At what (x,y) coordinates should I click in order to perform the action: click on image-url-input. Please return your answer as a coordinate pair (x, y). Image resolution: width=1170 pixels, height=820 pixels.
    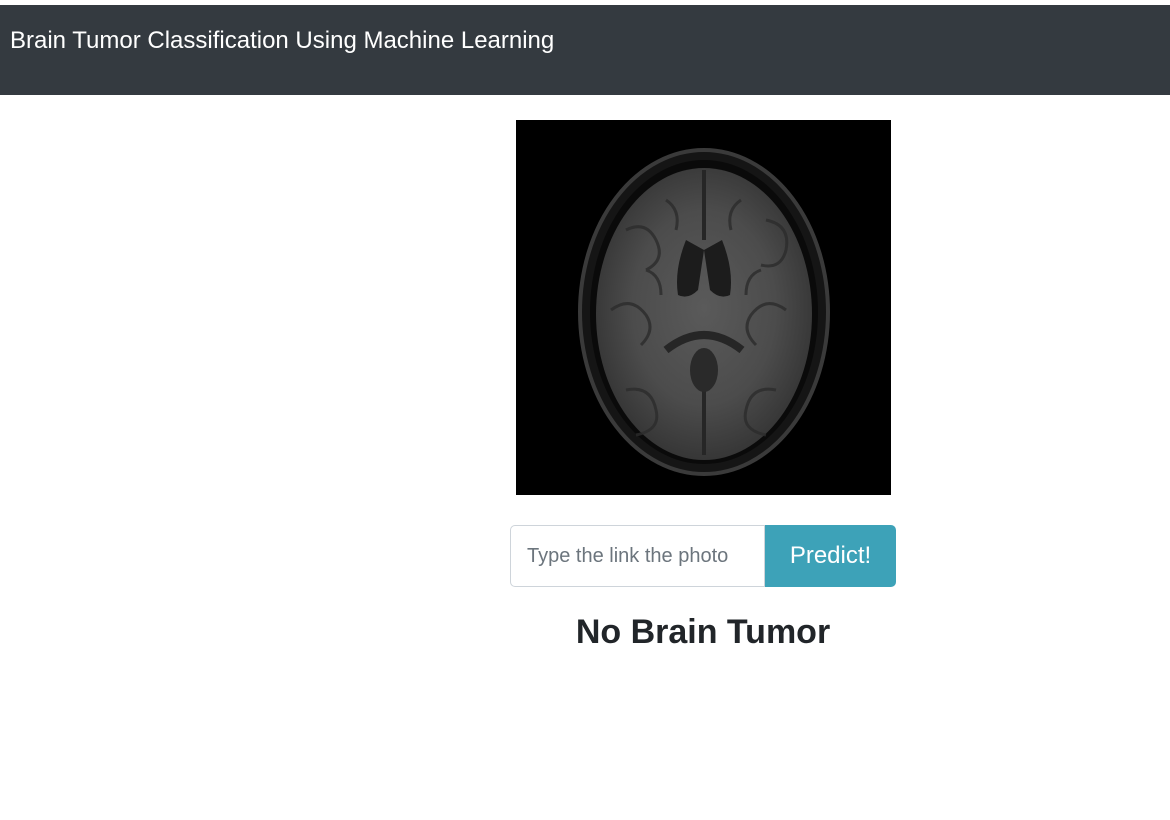
    Looking at the image, I should click on (637, 556).